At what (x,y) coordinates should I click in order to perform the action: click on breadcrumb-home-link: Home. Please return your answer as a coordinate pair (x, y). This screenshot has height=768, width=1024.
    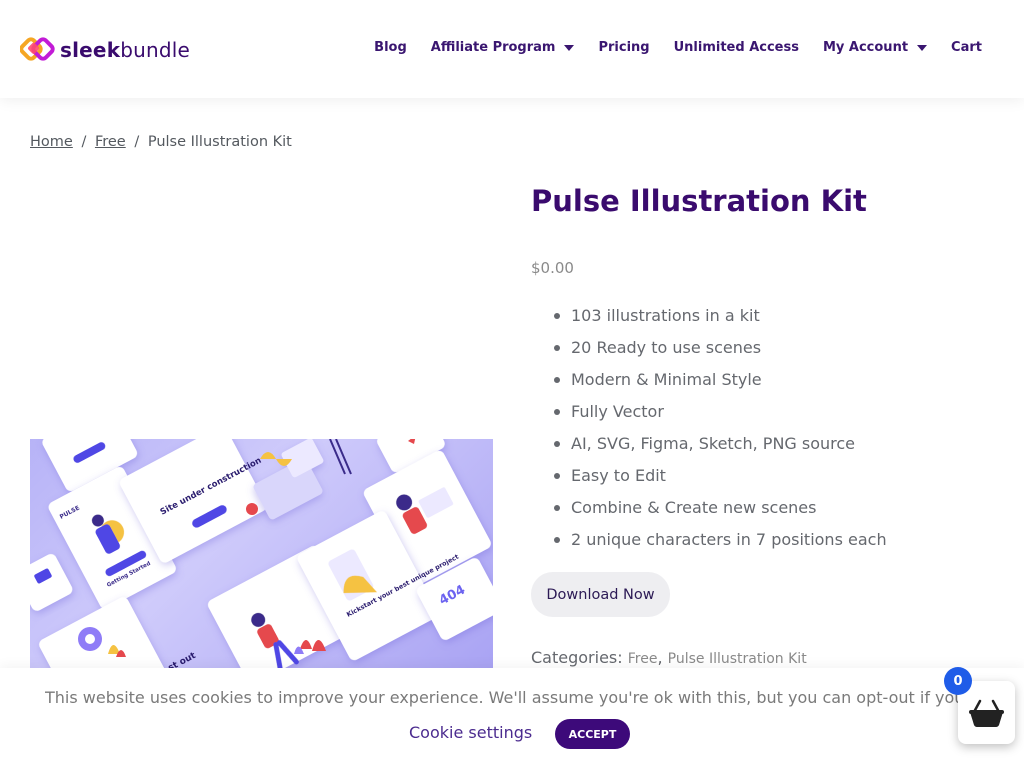
    Looking at the image, I should click on (51, 142).